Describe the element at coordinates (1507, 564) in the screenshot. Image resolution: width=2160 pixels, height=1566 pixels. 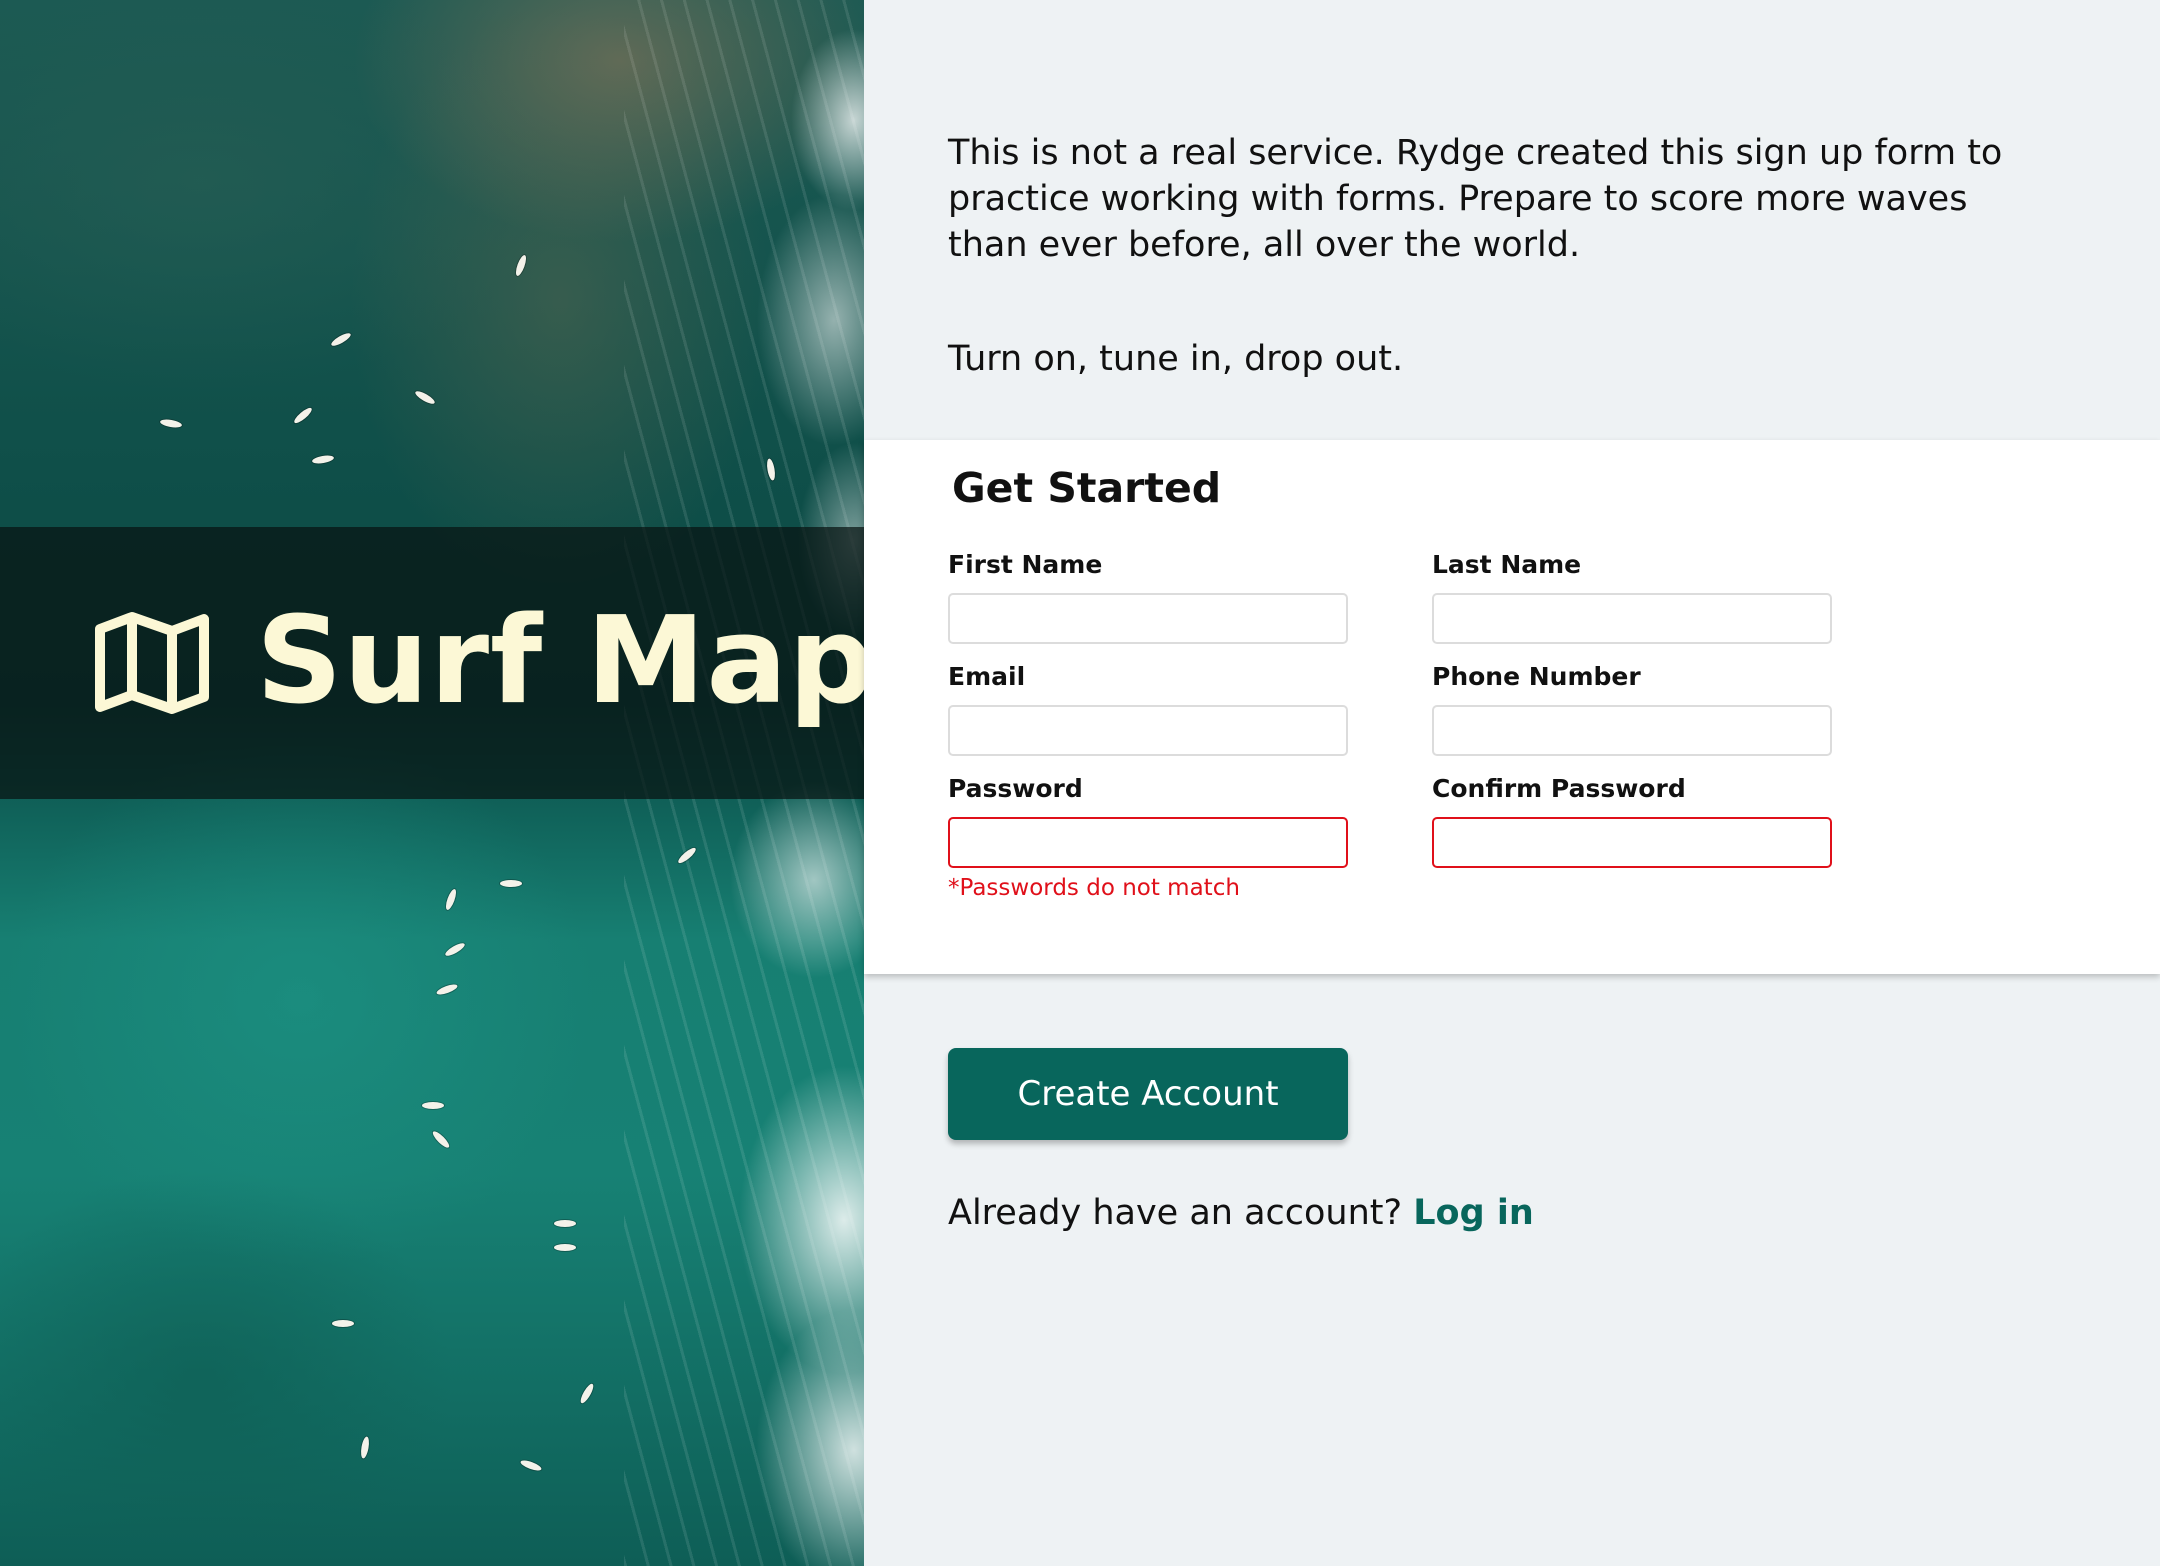
I see `last-name-label: Last Name` at that location.